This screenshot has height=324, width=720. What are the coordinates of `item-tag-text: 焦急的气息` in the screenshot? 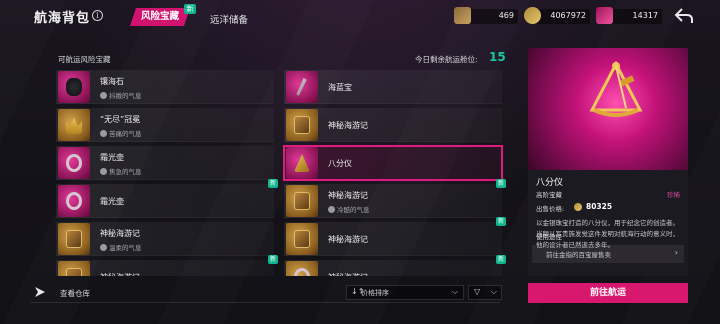 It's located at (125, 172).